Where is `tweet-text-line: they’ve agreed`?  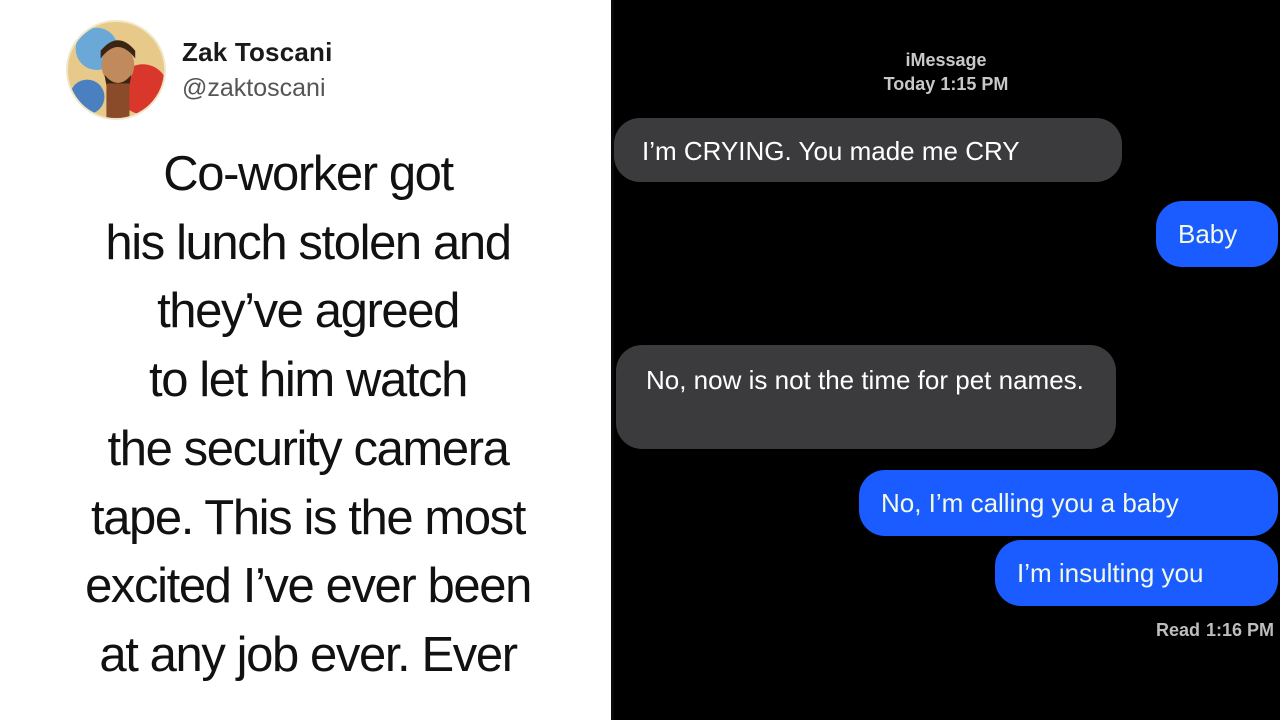
tweet-text-line: they’ve agreed is located at coordinates (308, 311).